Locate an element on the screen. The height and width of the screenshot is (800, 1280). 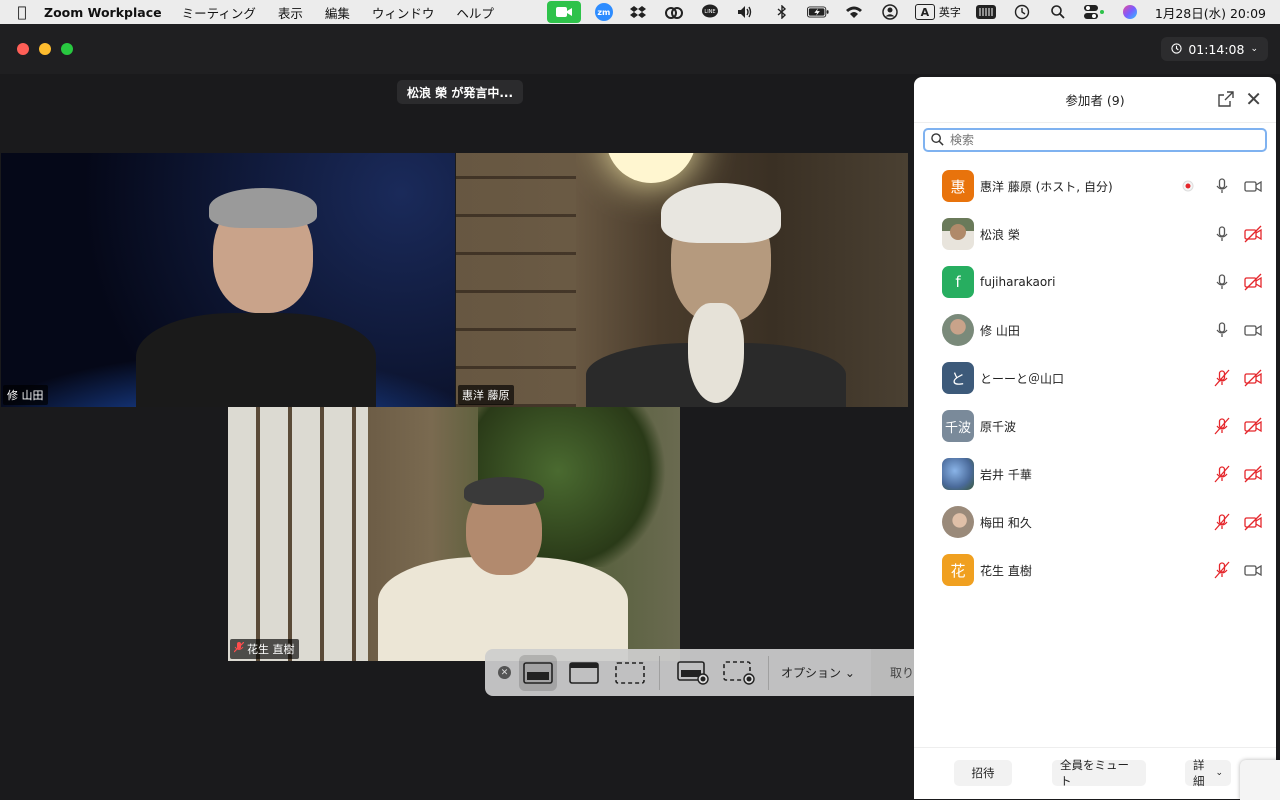
siri-icon is located at coordinates (1130, 12).